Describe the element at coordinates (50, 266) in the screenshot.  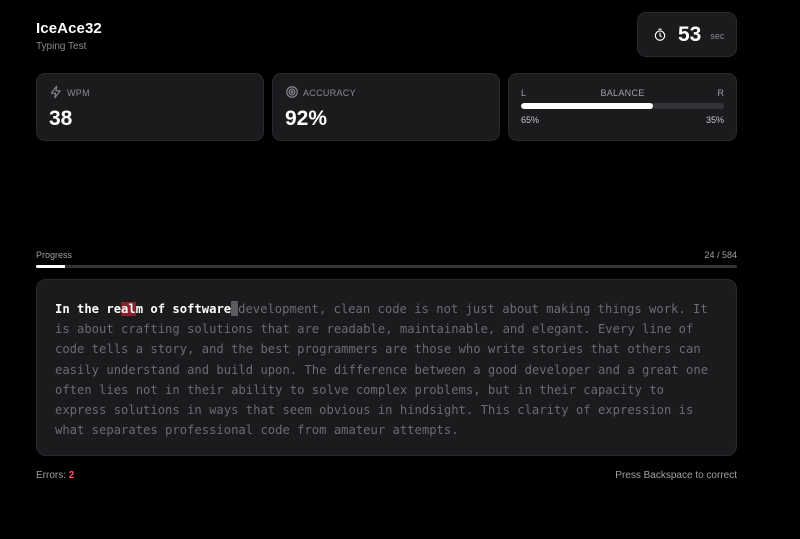
I see `progress-bar-fill` at that location.